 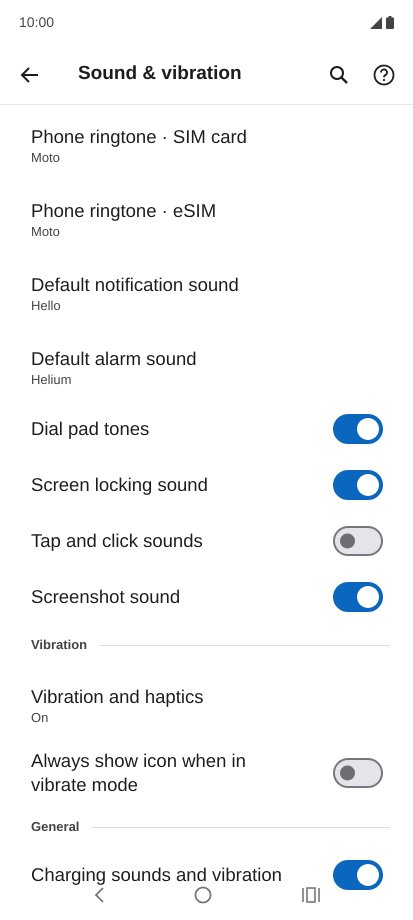 I want to click on battery-icon, so click(x=390, y=22).